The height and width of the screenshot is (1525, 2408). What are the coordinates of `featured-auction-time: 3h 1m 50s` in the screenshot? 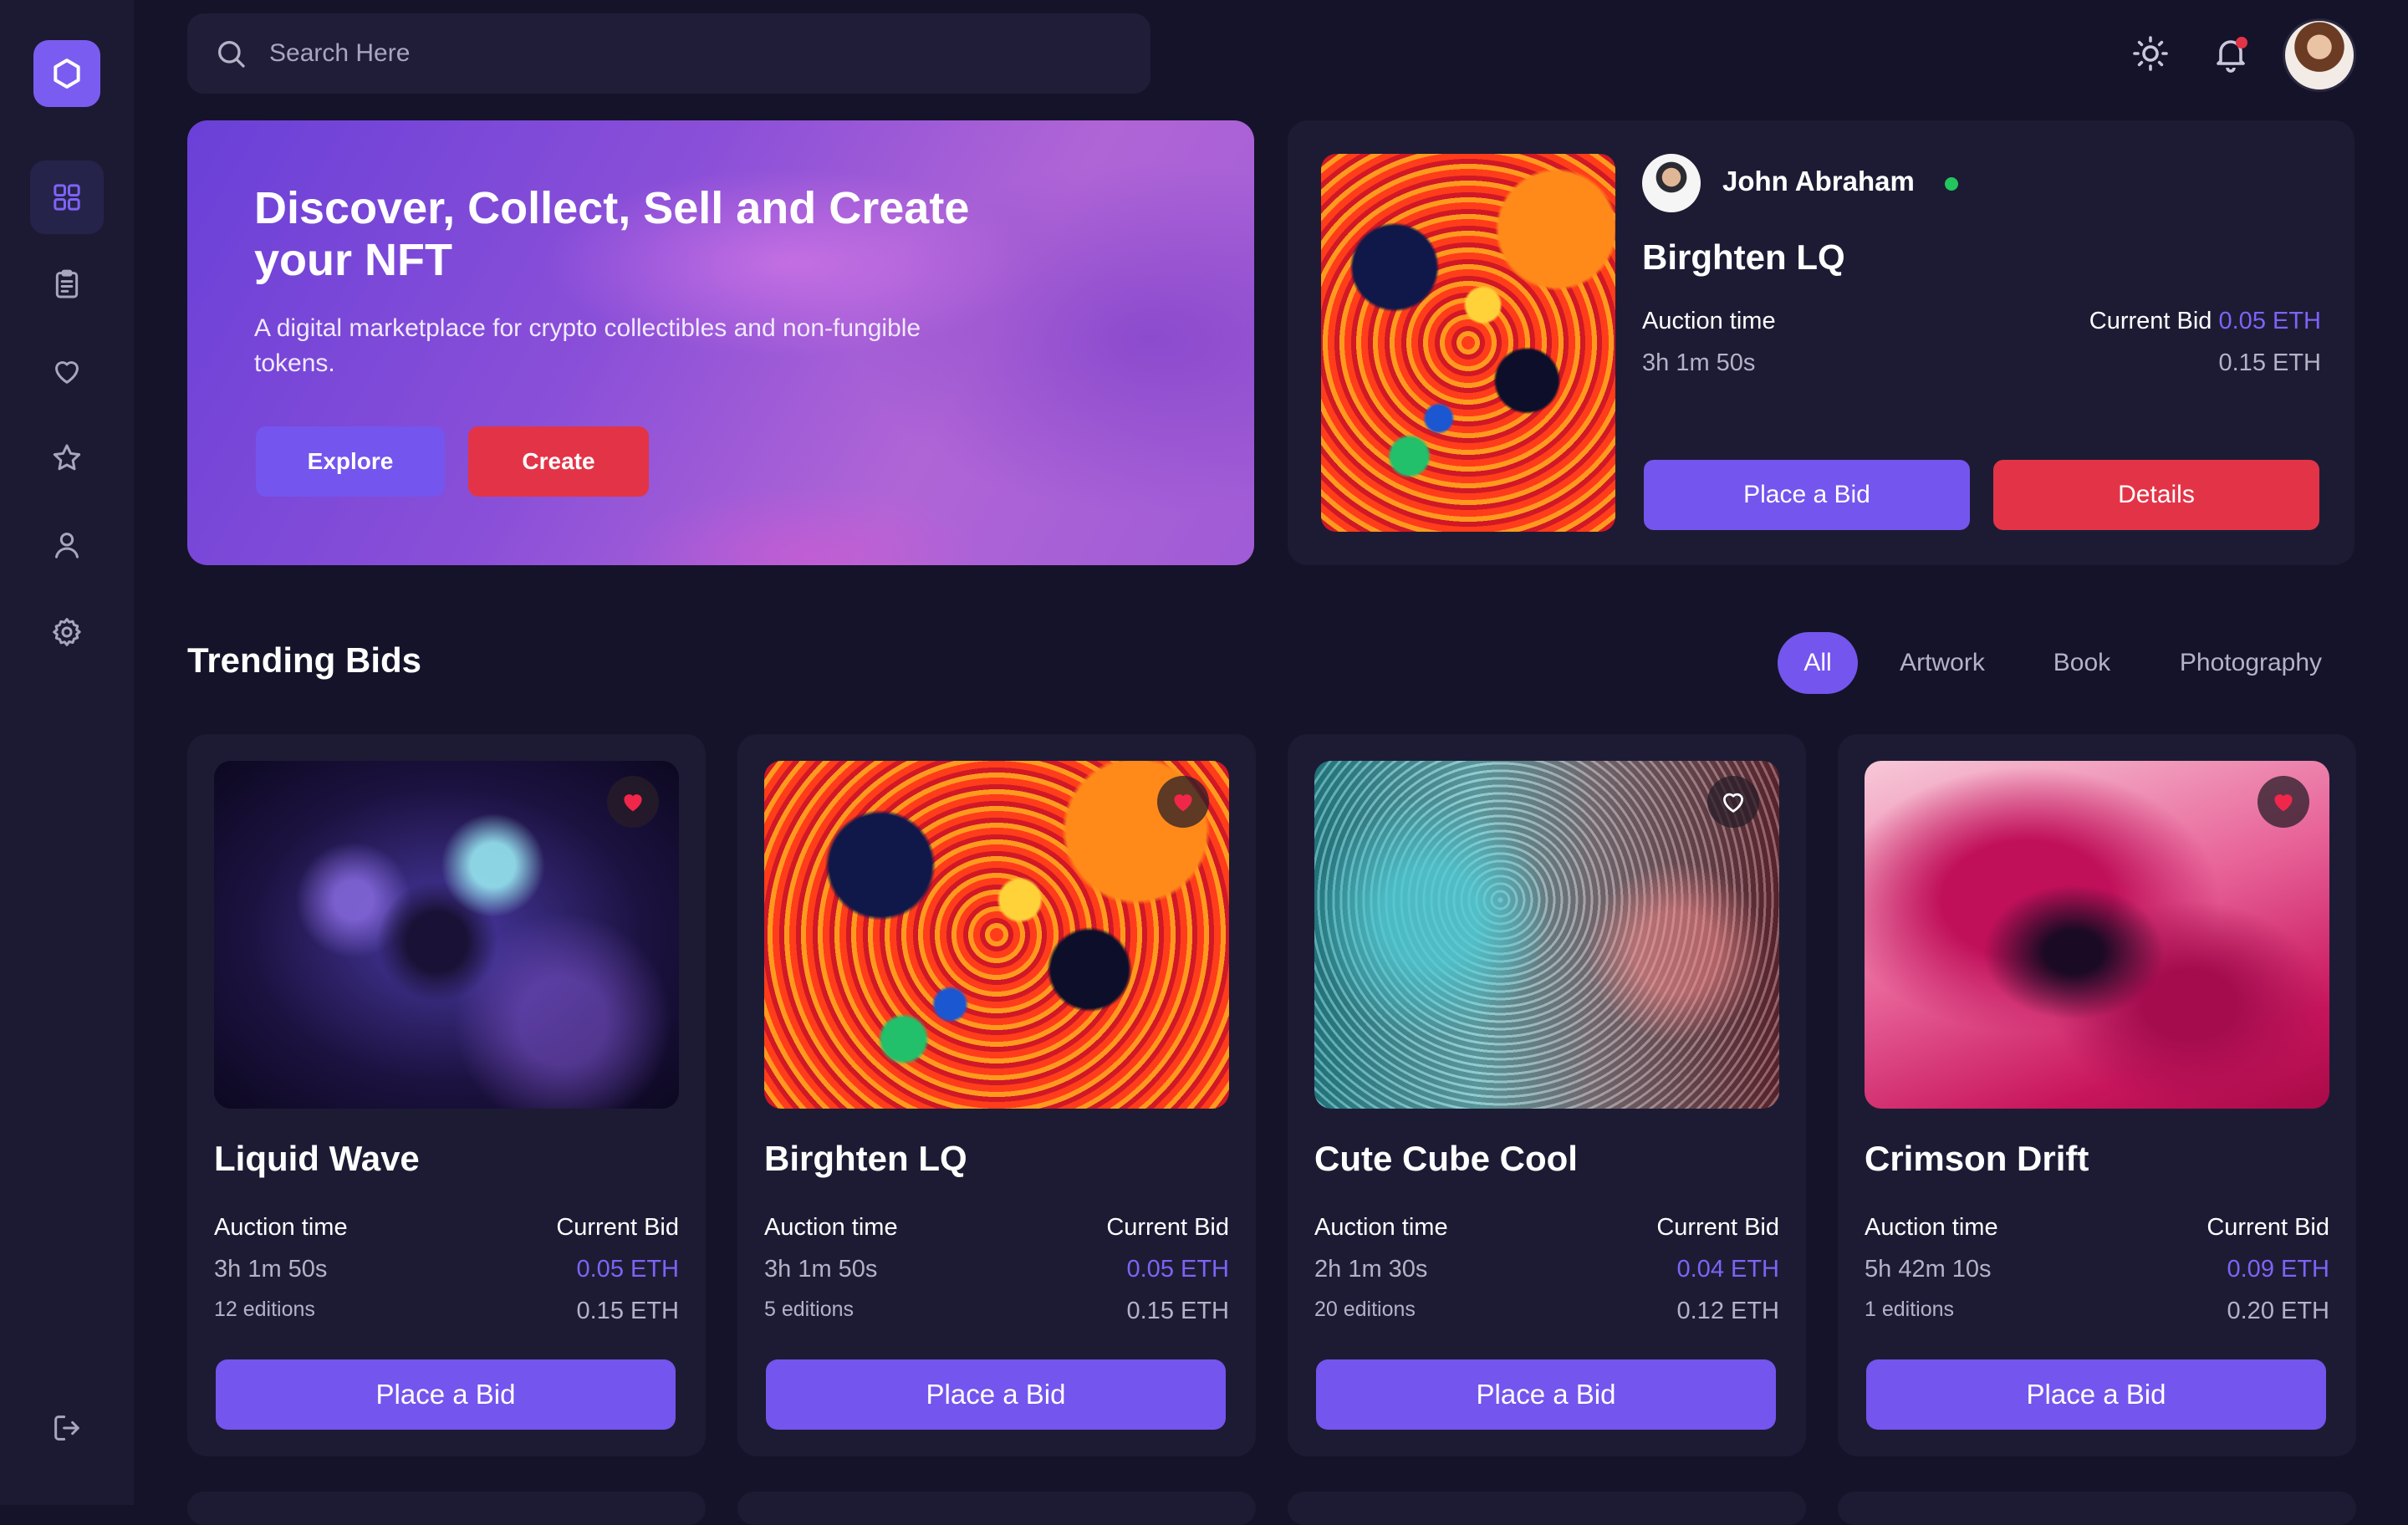 It's located at (1699, 362).